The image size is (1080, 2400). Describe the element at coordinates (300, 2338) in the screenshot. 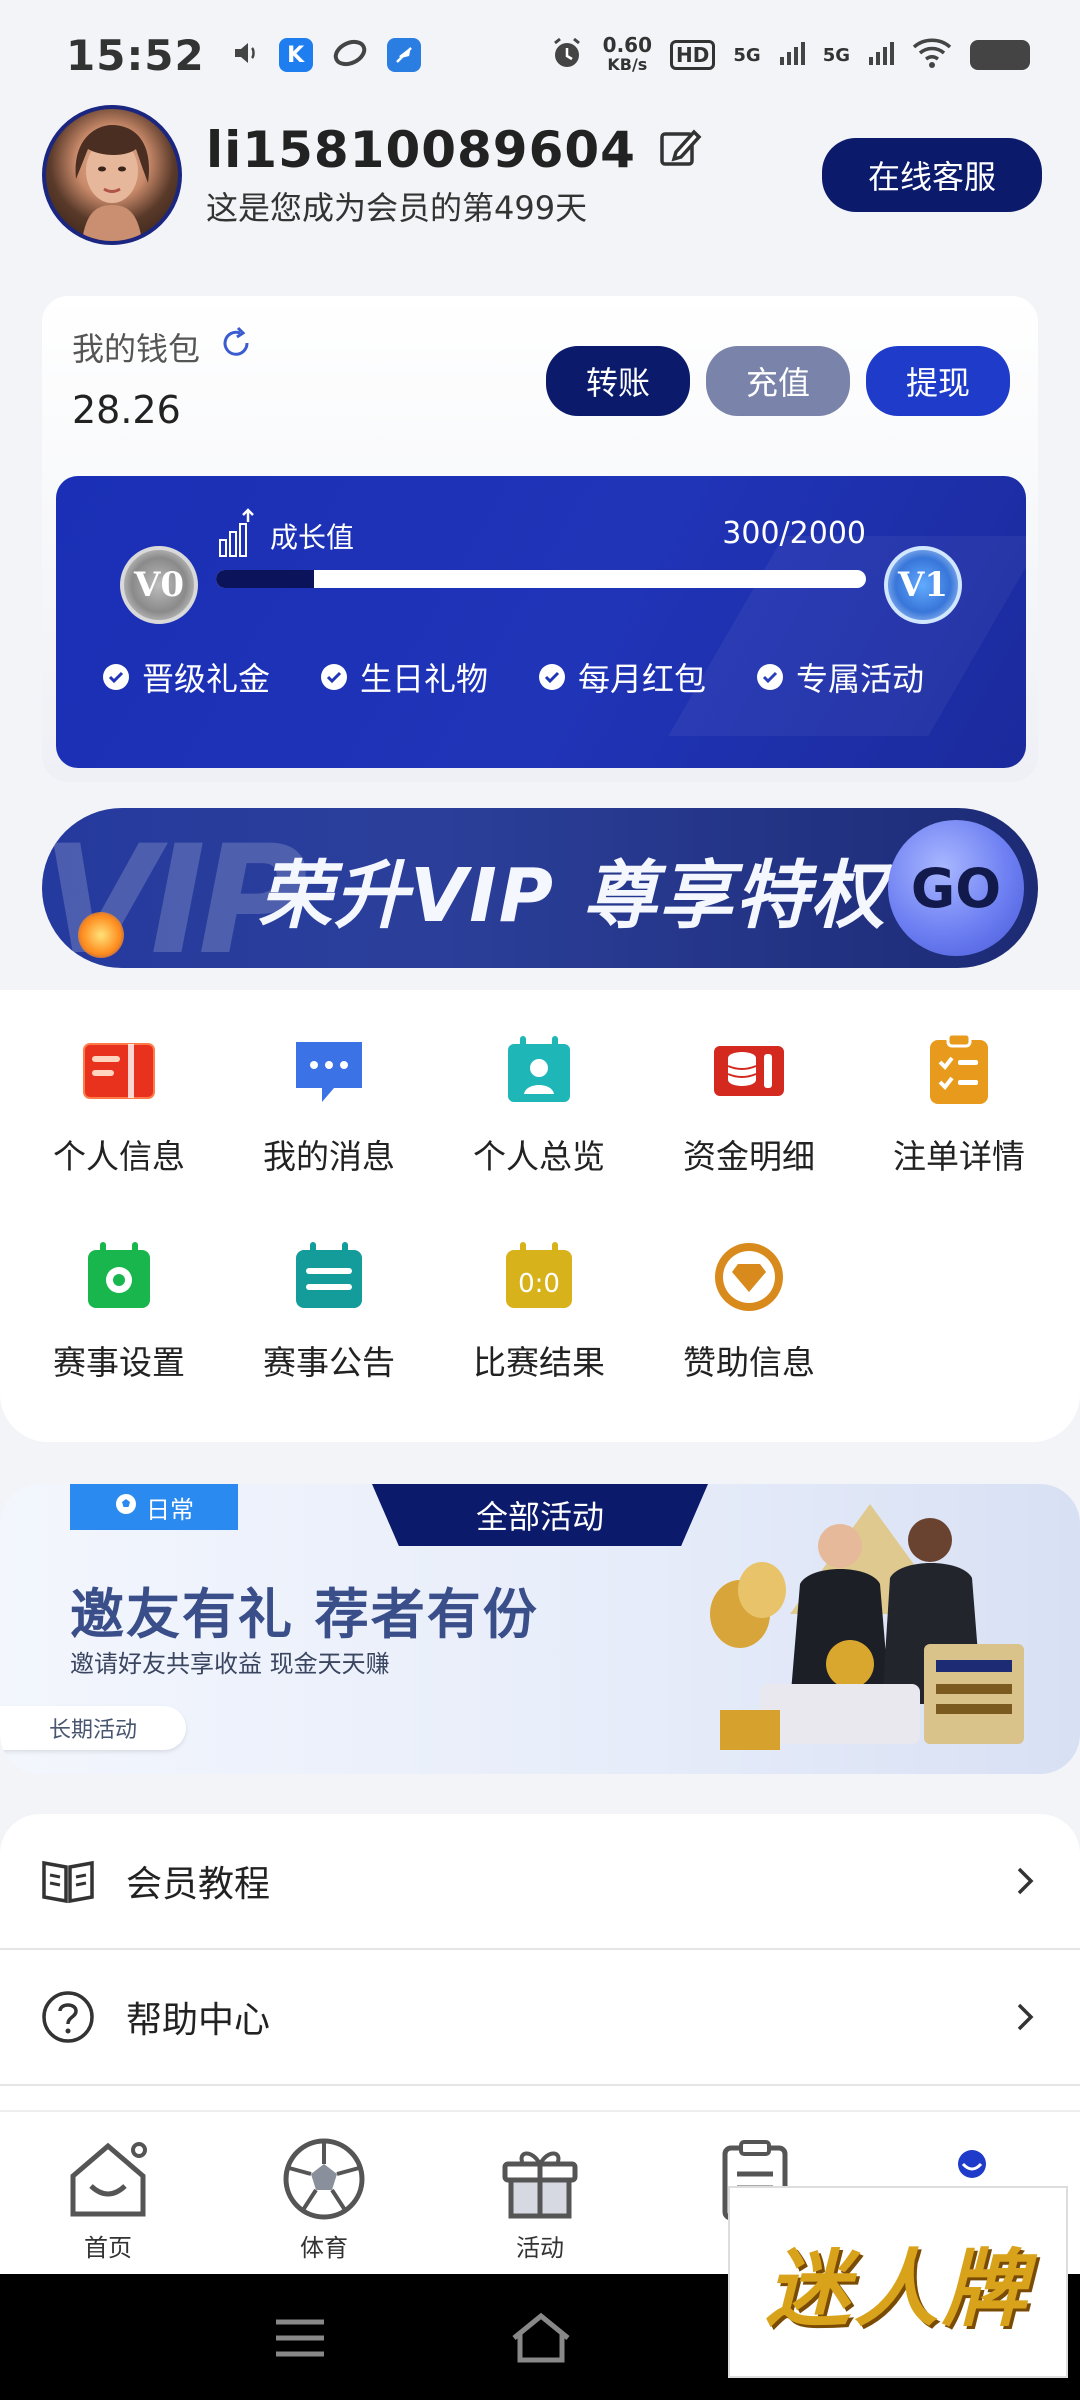

I see `recent-apps-icon` at that location.